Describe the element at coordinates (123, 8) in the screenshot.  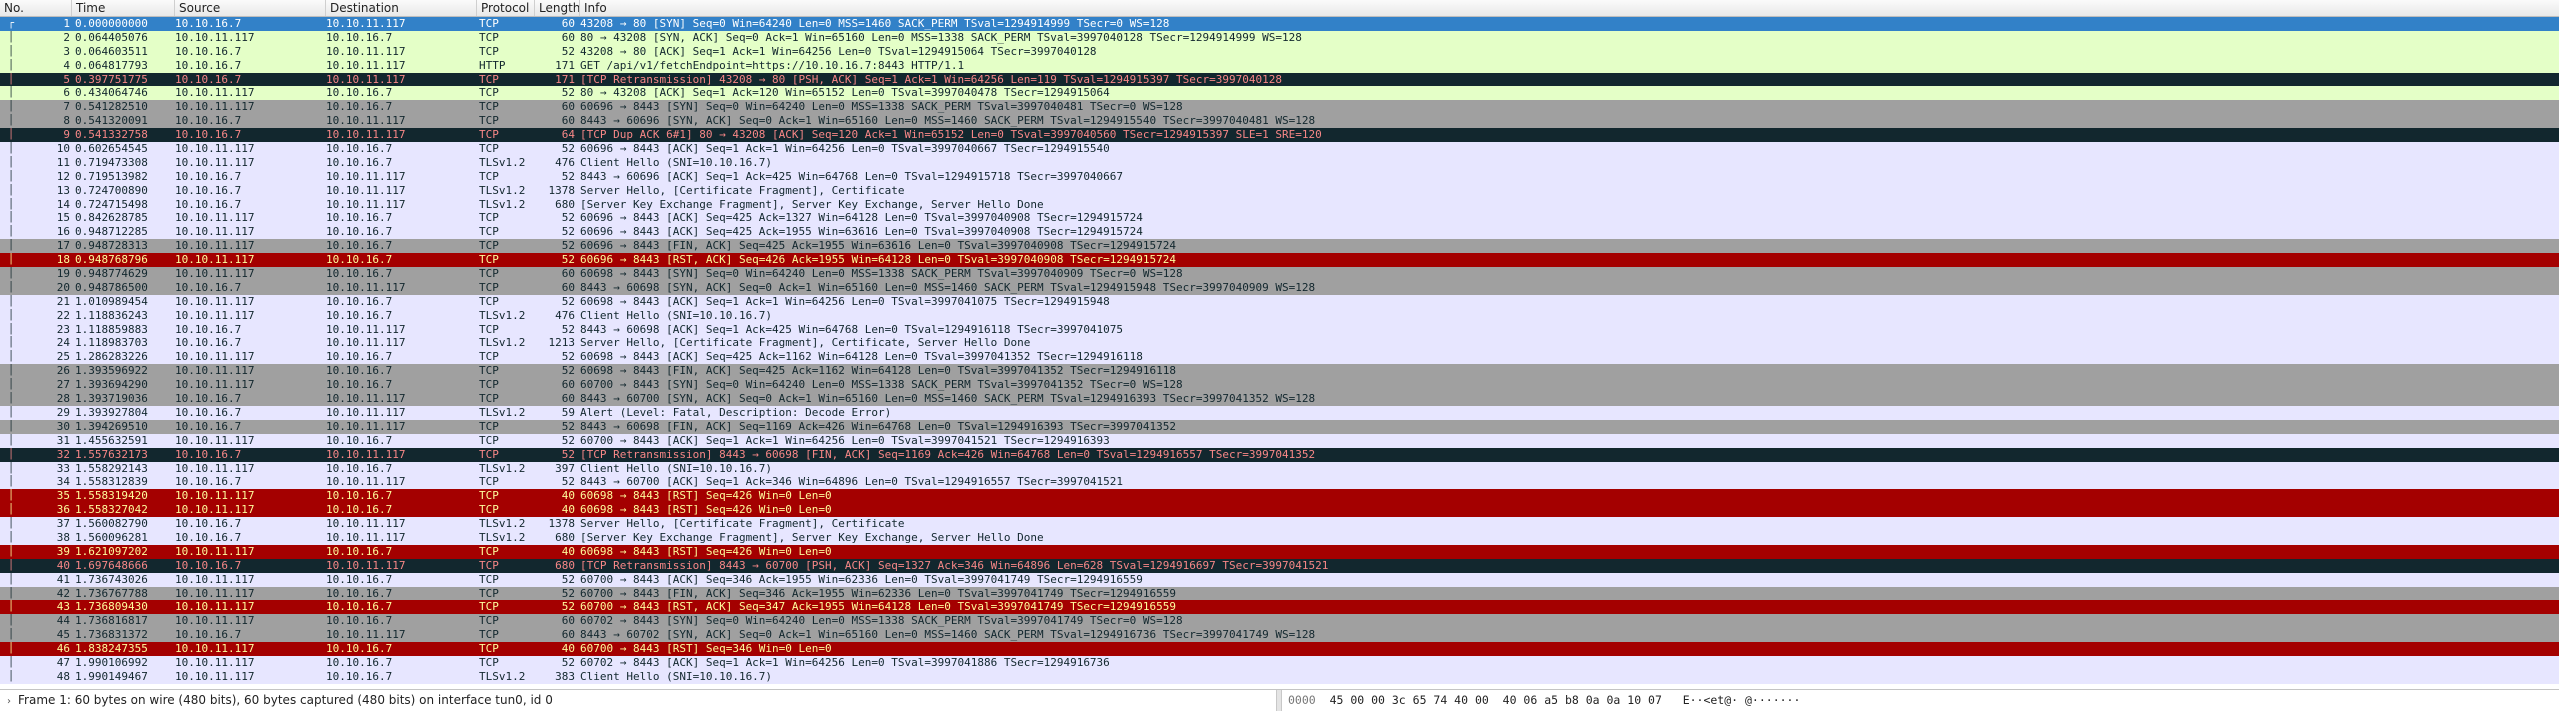
I see `column-header-time: Time` at that location.